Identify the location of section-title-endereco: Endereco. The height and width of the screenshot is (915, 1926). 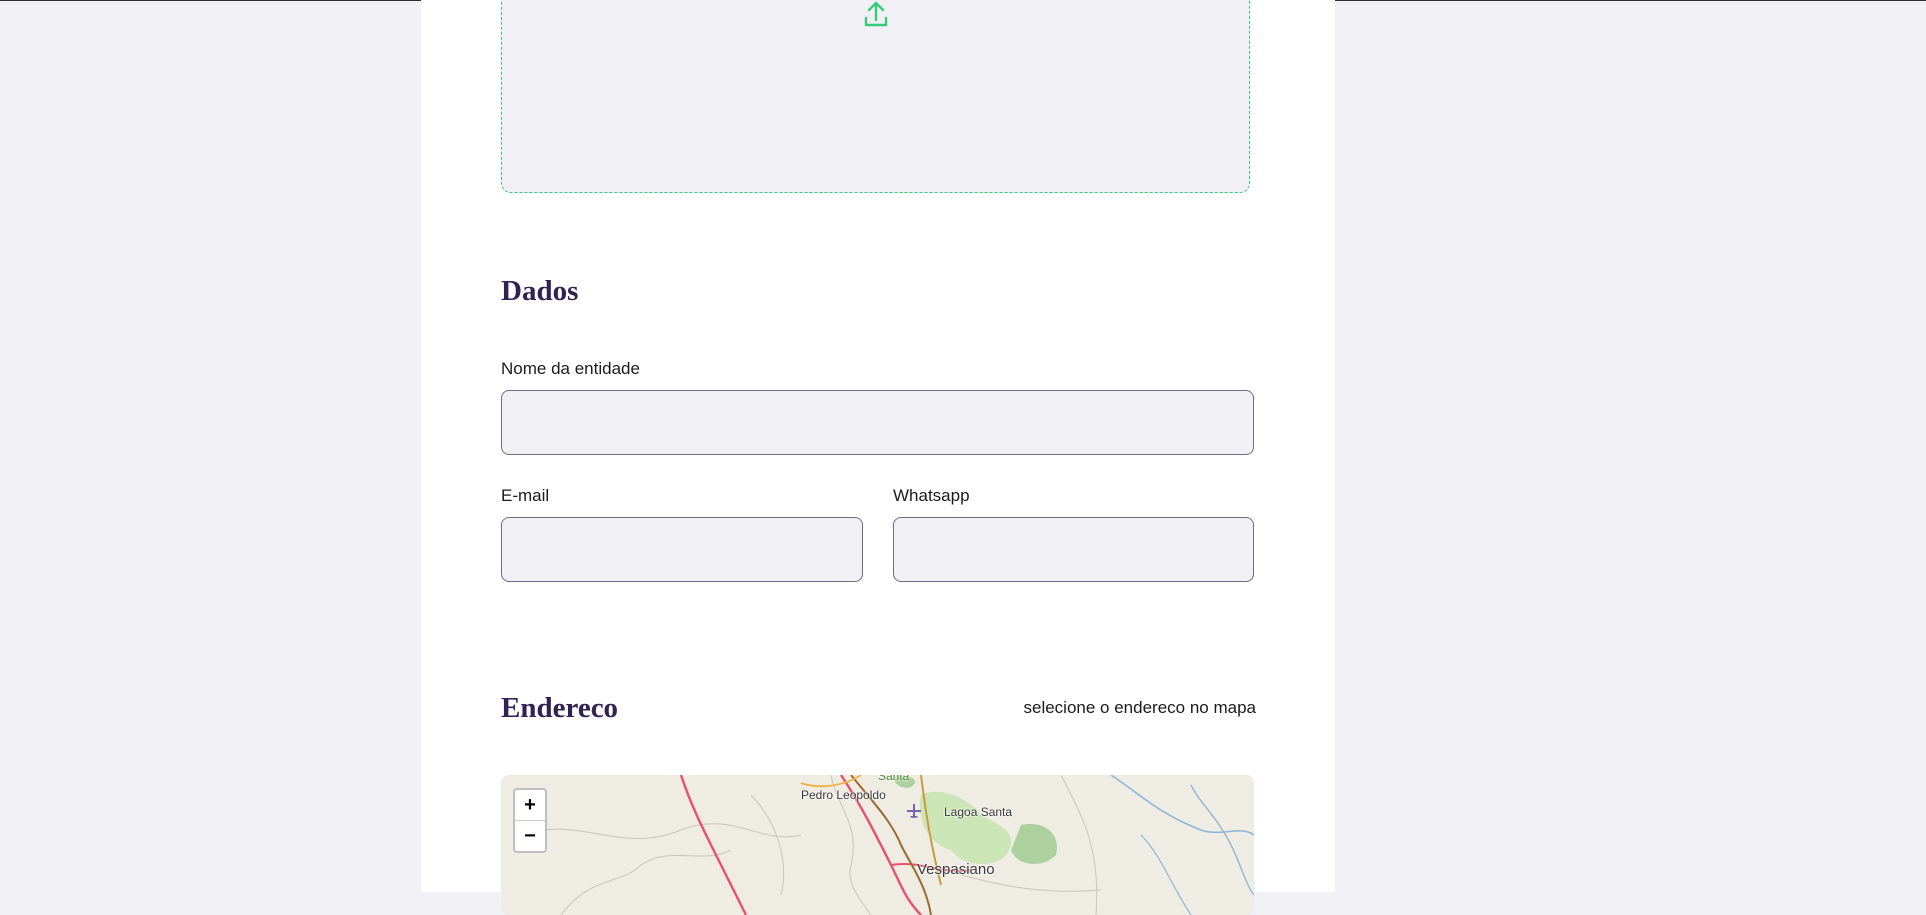
(560, 708).